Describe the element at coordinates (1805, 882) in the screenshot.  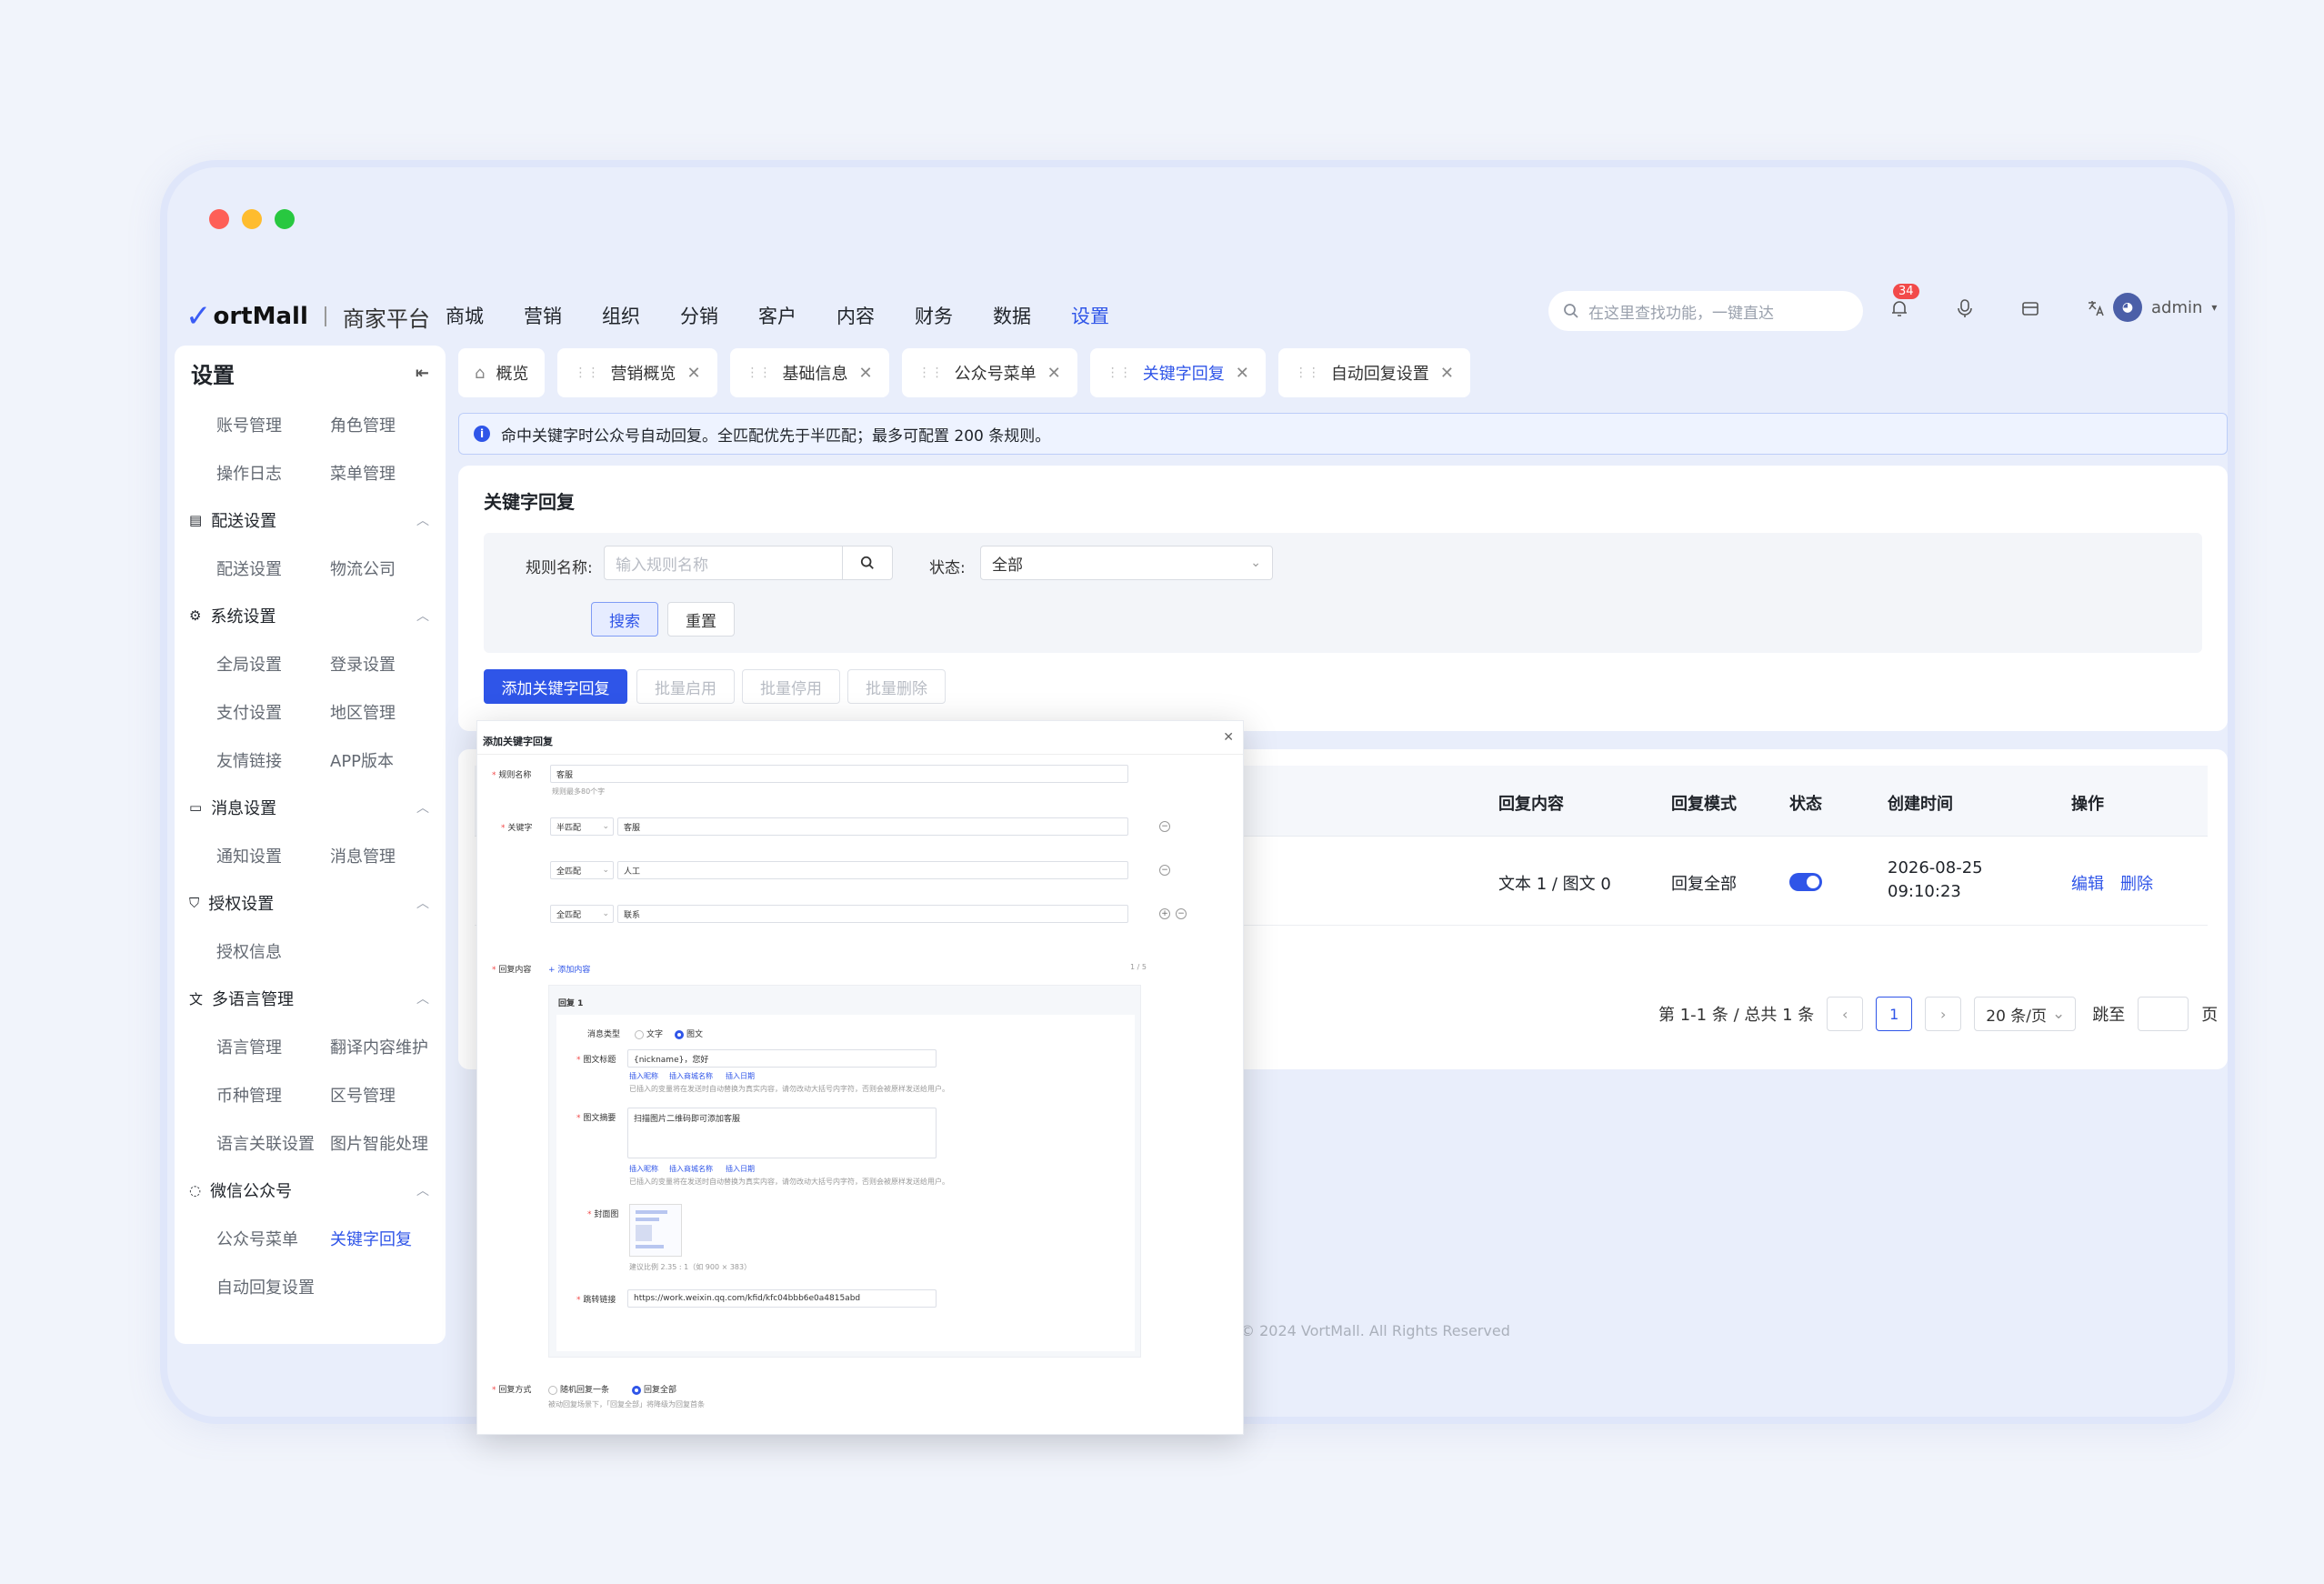
I see `status-toggle` at that location.